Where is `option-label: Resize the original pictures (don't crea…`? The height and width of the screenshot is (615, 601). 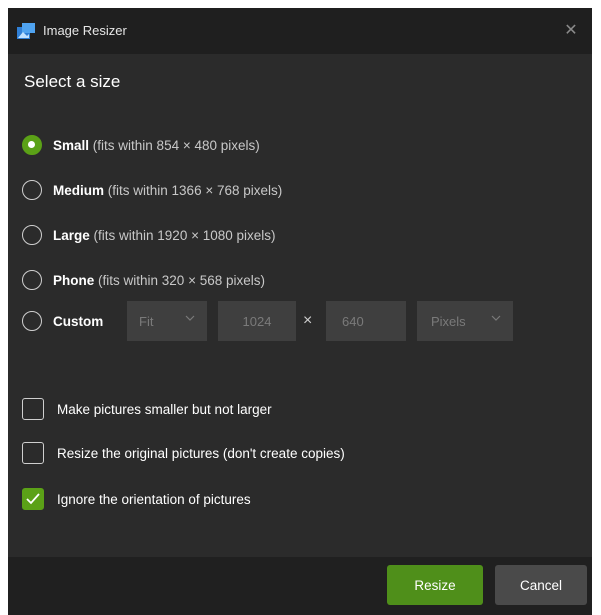
option-label: Resize the original pictures (don't crea… is located at coordinates (201, 453).